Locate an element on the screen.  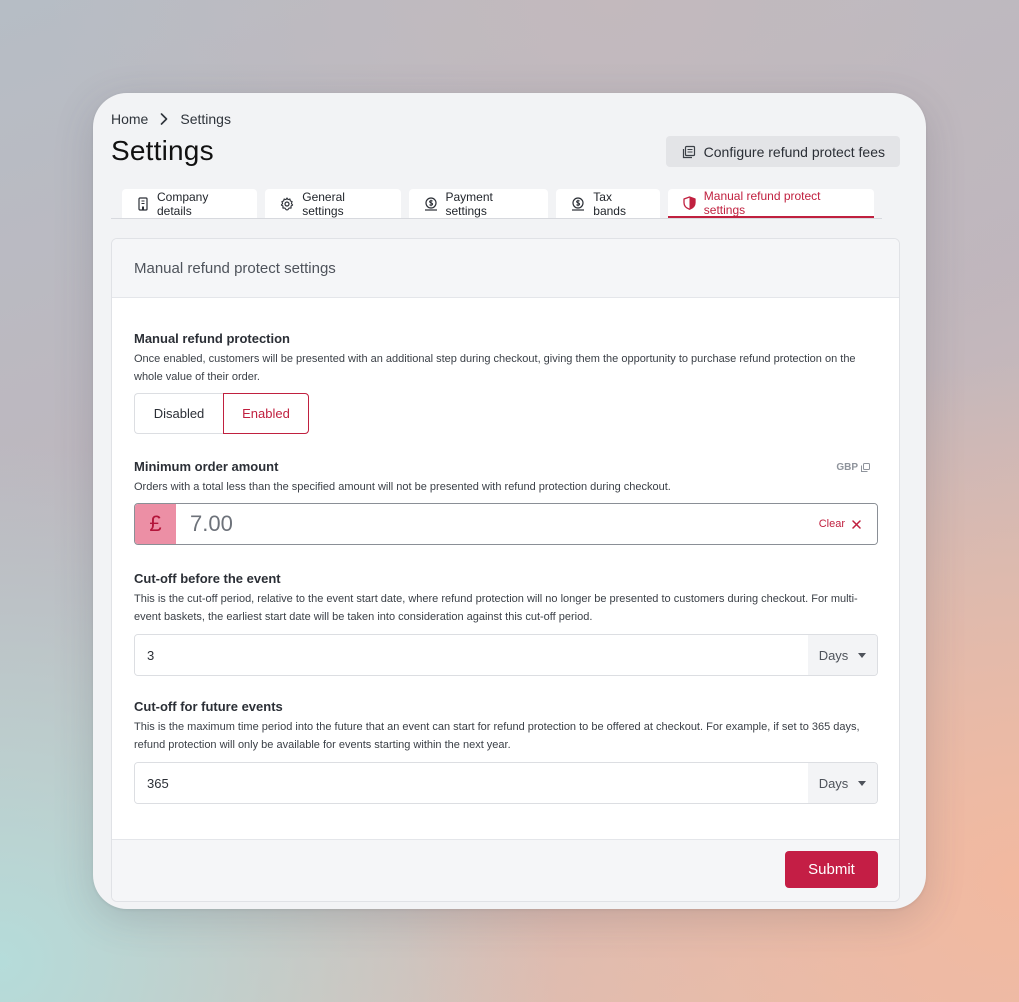
protection-toggle: Disabled Enabled is located at coordinates (506, 413).